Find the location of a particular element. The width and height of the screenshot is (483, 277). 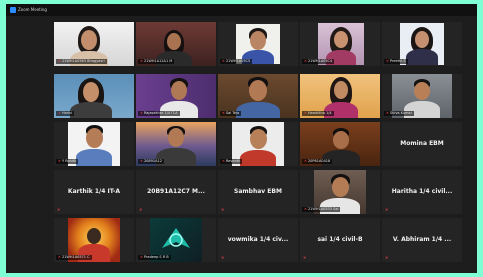

participant-name-display: Momina EBM is located at coordinates (422, 143).